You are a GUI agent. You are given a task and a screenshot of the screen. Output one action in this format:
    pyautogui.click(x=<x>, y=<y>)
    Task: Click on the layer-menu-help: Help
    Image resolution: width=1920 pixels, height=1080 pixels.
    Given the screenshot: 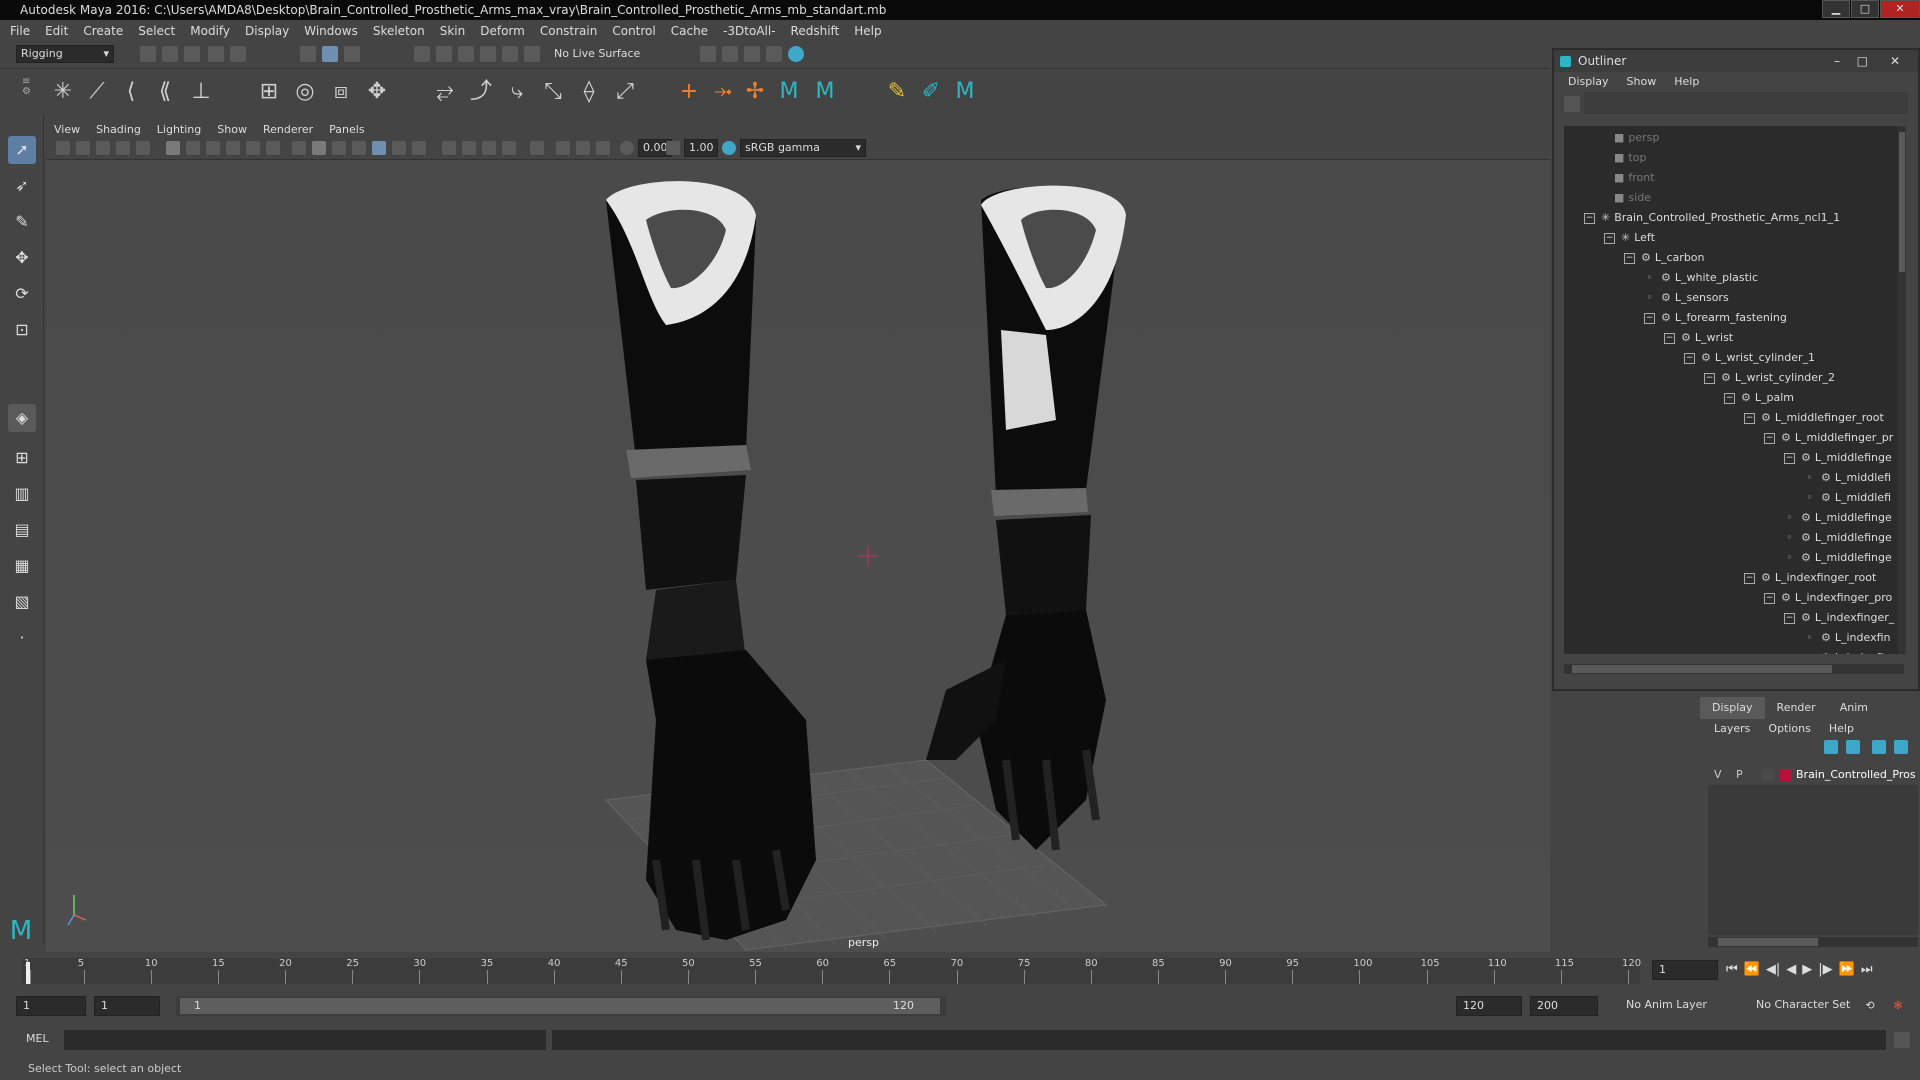 What is the action you would take?
    pyautogui.click(x=1841, y=728)
    